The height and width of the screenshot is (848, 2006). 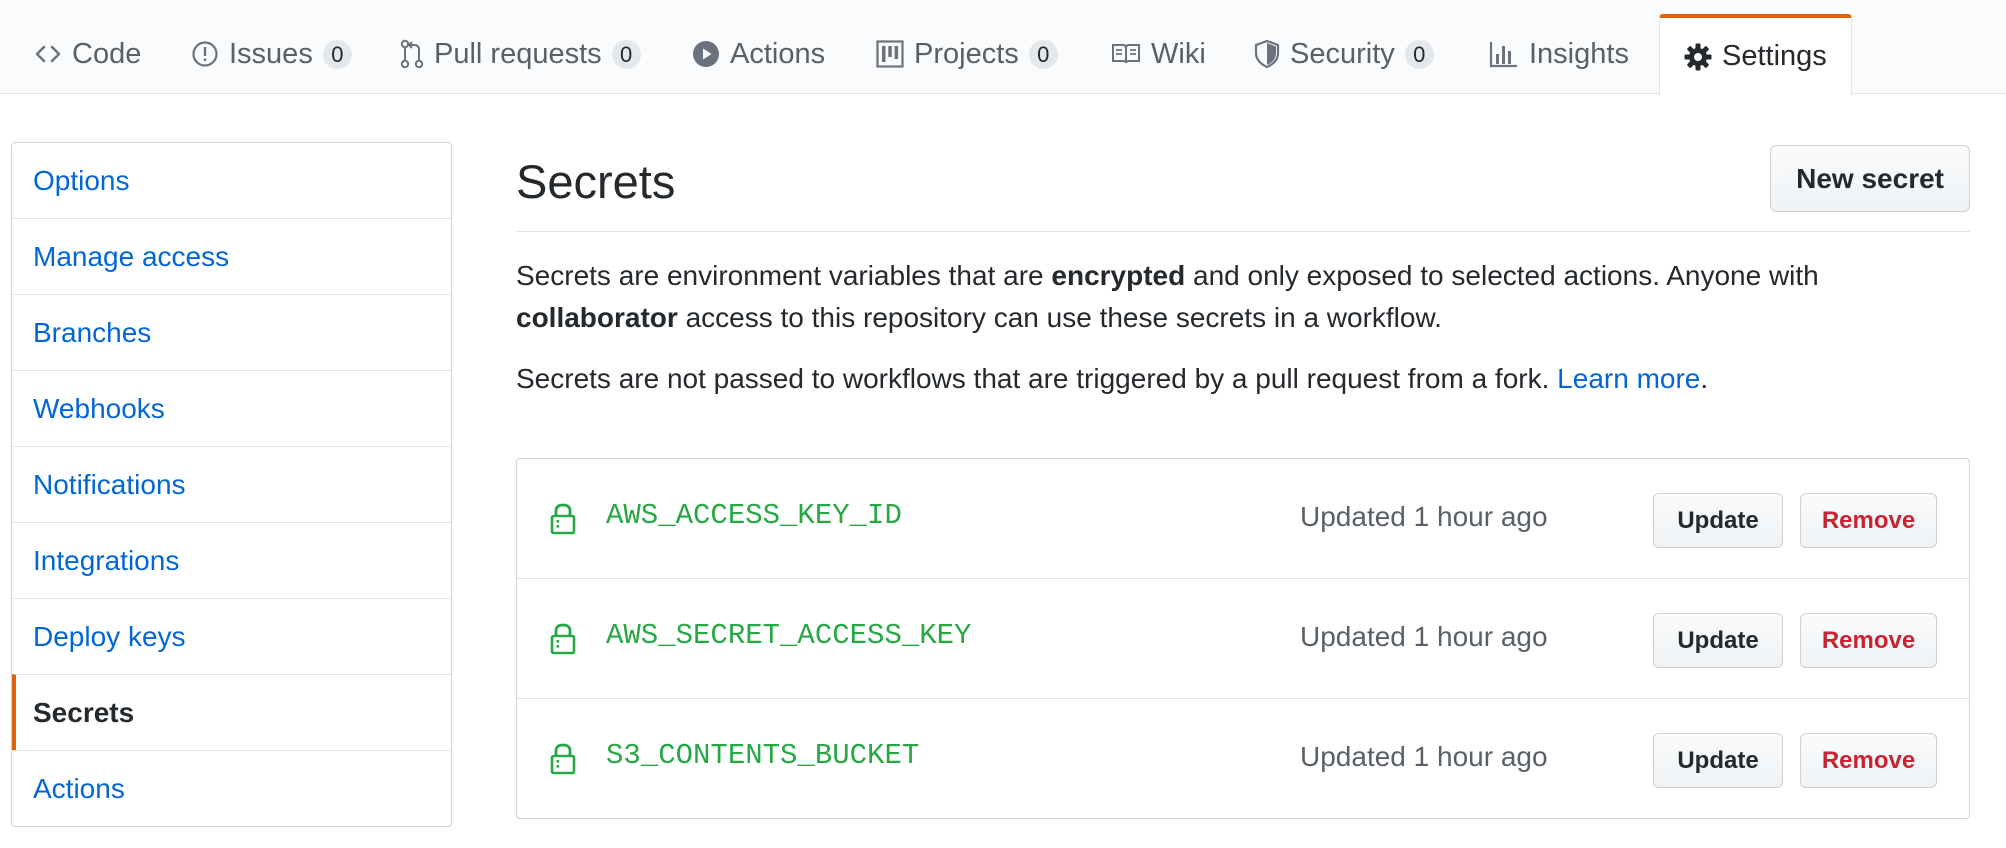 What do you see at coordinates (1419, 54) in the screenshot?
I see `security-counter: 0` at bounding box center [1419, 54].